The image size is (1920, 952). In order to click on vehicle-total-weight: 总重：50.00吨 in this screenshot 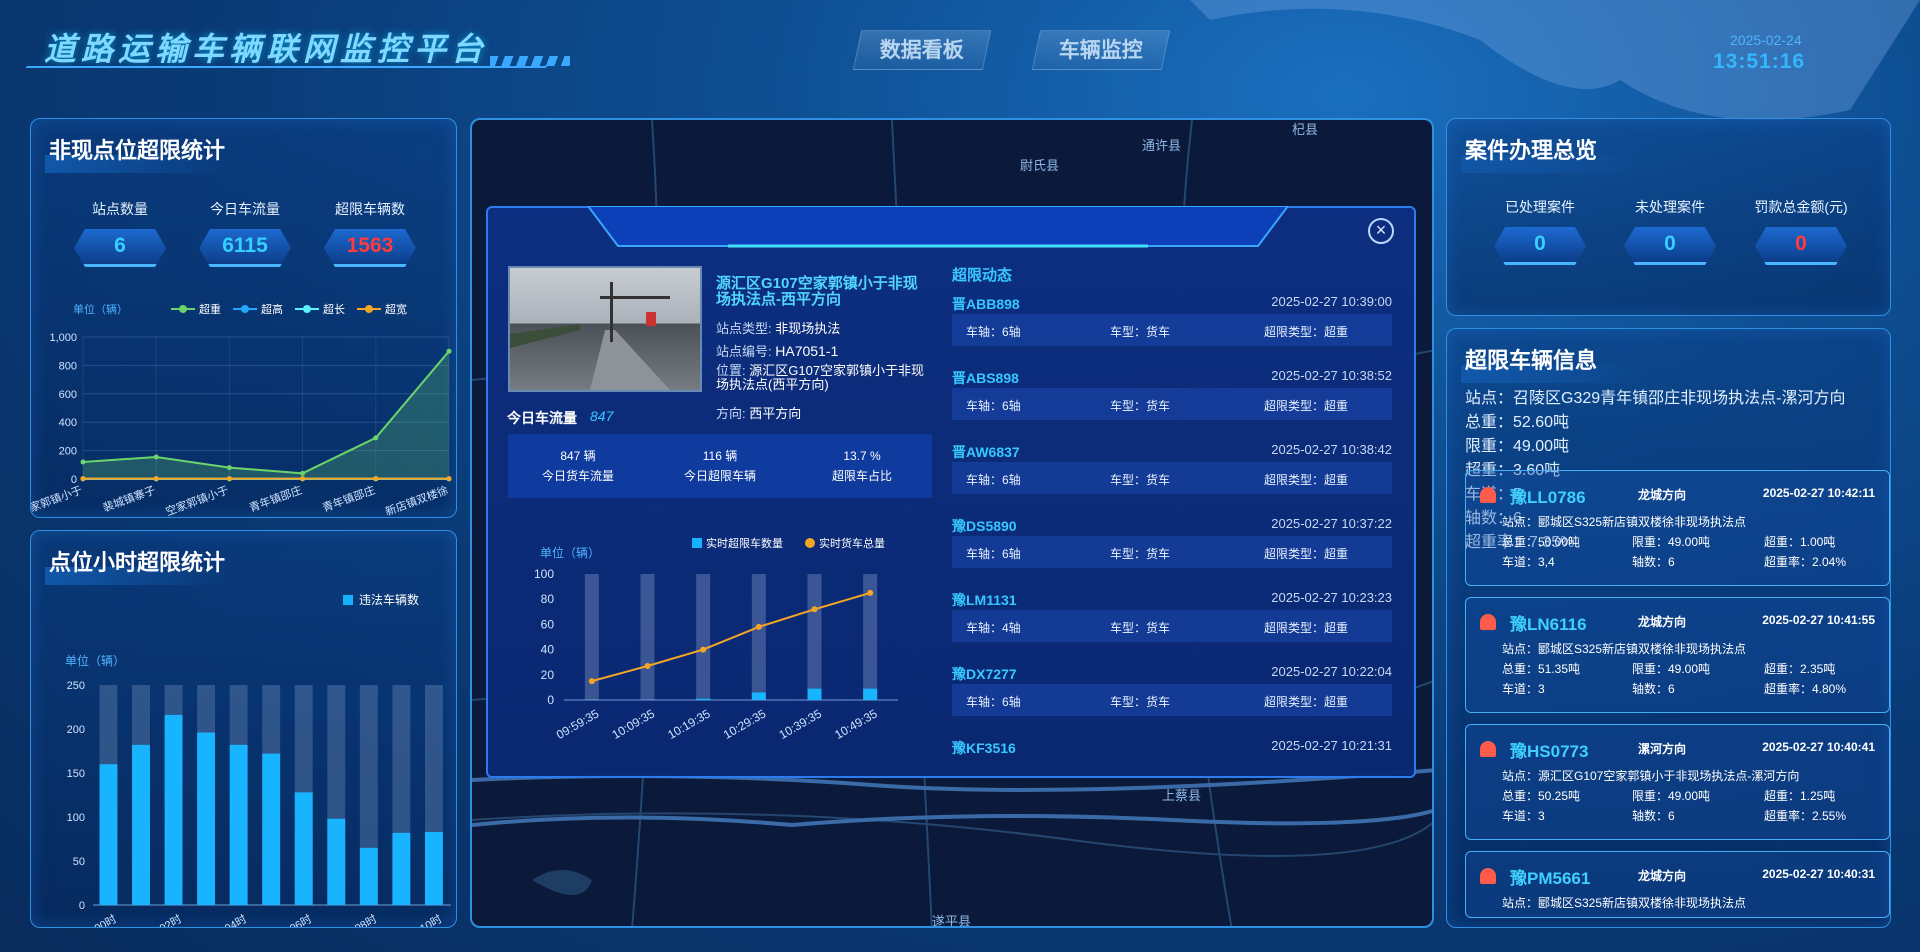, I will do `click(1541, 542)`.